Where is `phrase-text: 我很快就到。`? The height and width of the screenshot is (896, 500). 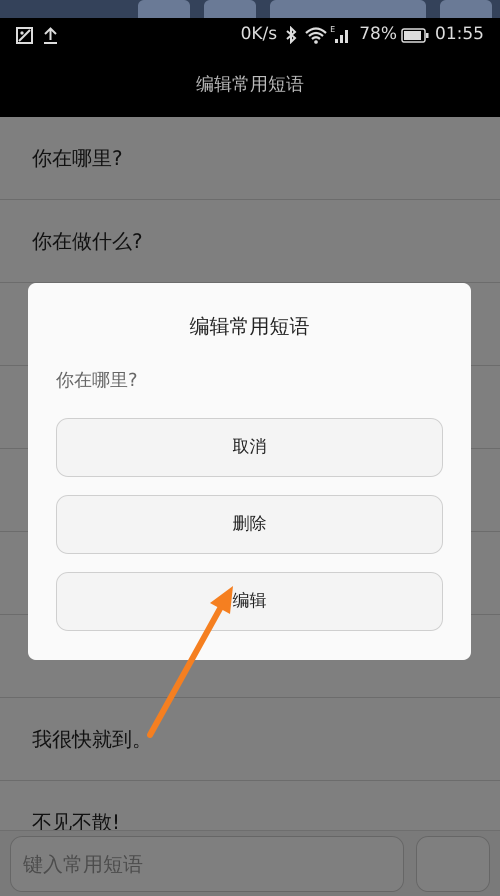 phrase-text: 我很快就到。 is located at coordinates (92, 739).